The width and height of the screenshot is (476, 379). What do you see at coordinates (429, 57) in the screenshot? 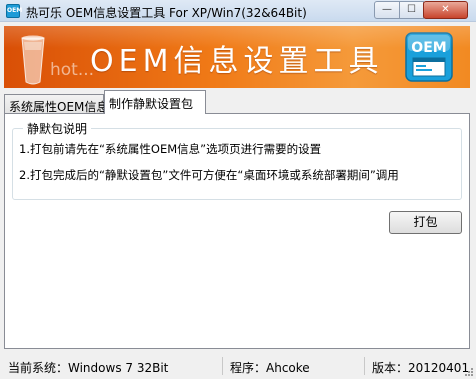
I see `oem-logo-icon: OEM` at bounding box center [429, 57].